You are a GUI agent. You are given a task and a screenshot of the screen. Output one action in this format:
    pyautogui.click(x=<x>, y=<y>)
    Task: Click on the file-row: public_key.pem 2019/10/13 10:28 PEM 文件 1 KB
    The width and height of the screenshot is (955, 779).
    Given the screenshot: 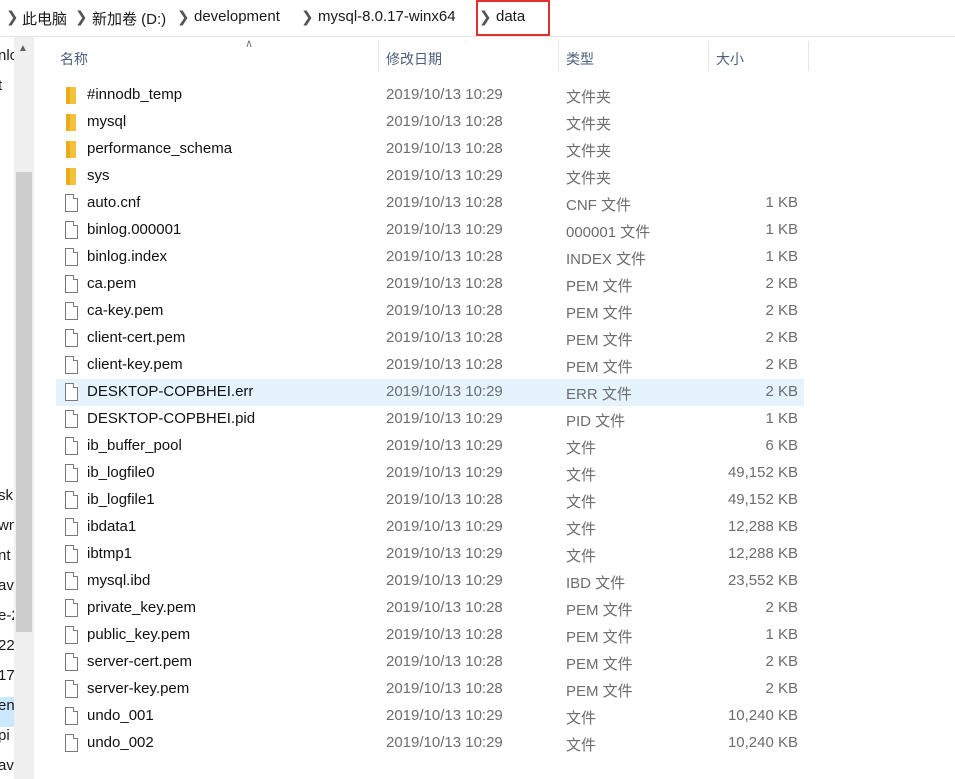 What is the action you would take?
    pyautogui.click(x=430, y=635)
    